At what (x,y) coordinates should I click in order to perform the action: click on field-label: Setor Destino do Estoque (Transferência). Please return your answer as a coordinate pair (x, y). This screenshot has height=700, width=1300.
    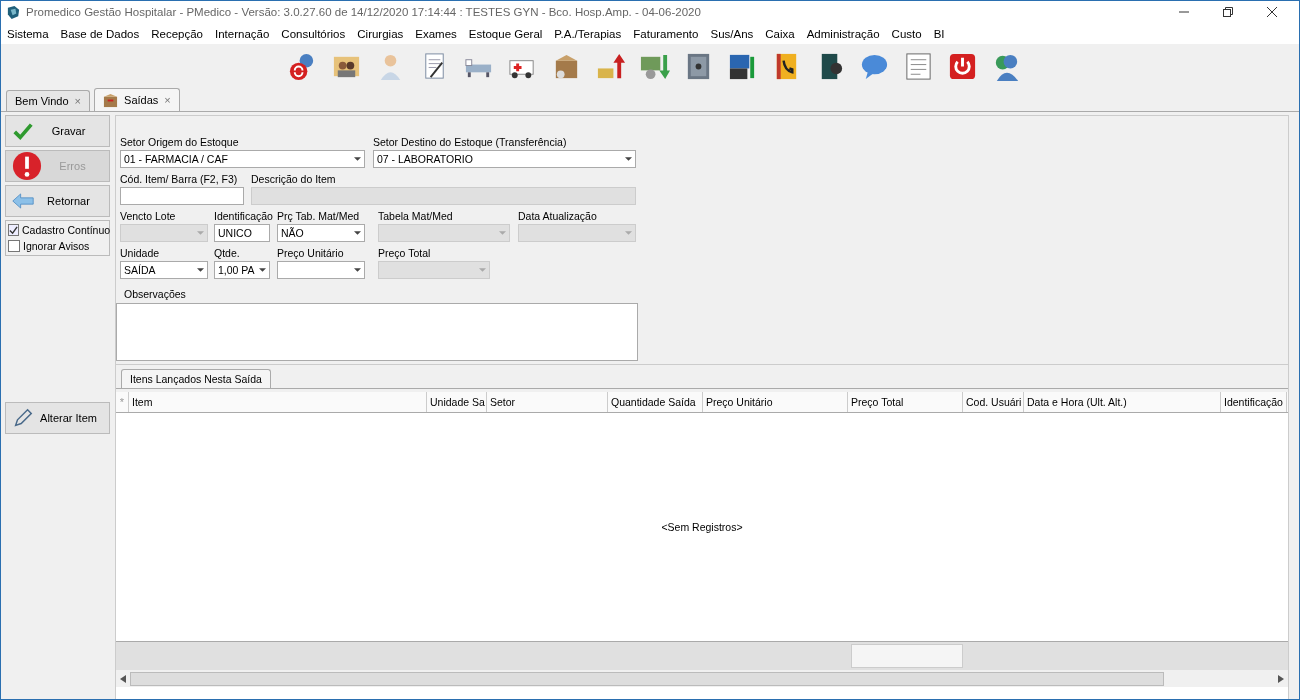
    Looking at the image, I should click on (470, 142).